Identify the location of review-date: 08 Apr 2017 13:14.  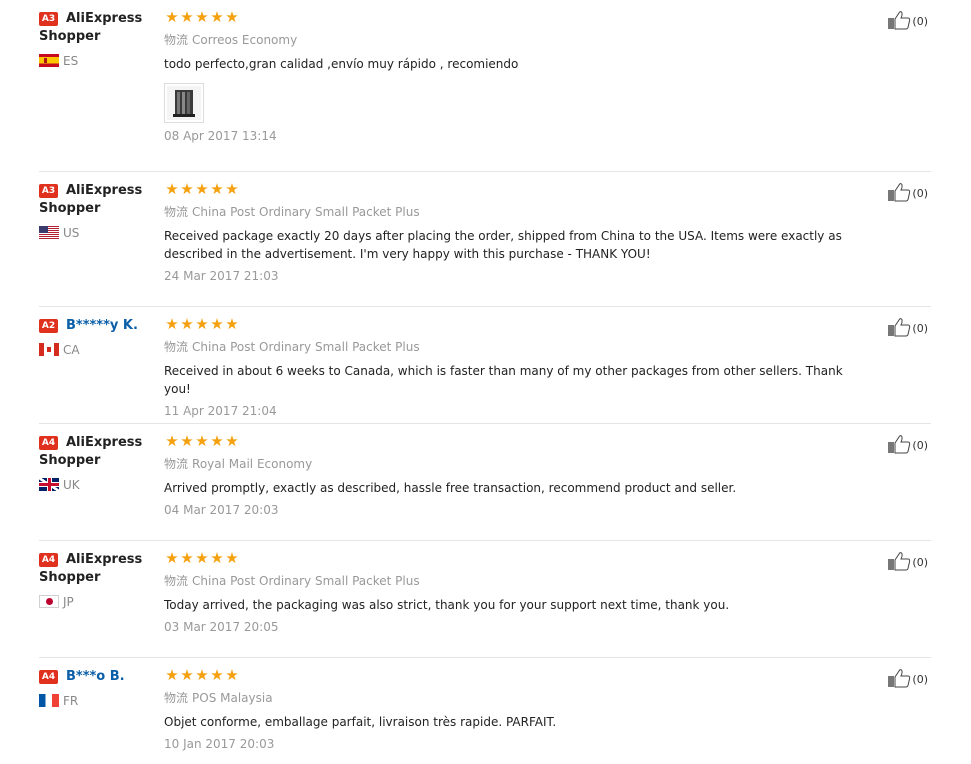
(220, 136).